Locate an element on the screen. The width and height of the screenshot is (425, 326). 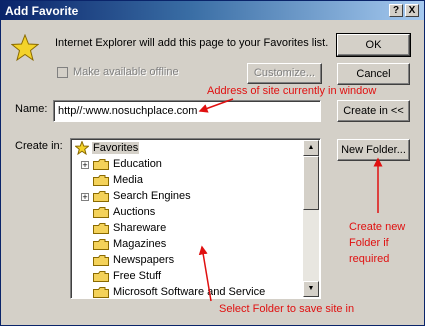
arrow-to-folder-tree is located at coordinates (205, 273).